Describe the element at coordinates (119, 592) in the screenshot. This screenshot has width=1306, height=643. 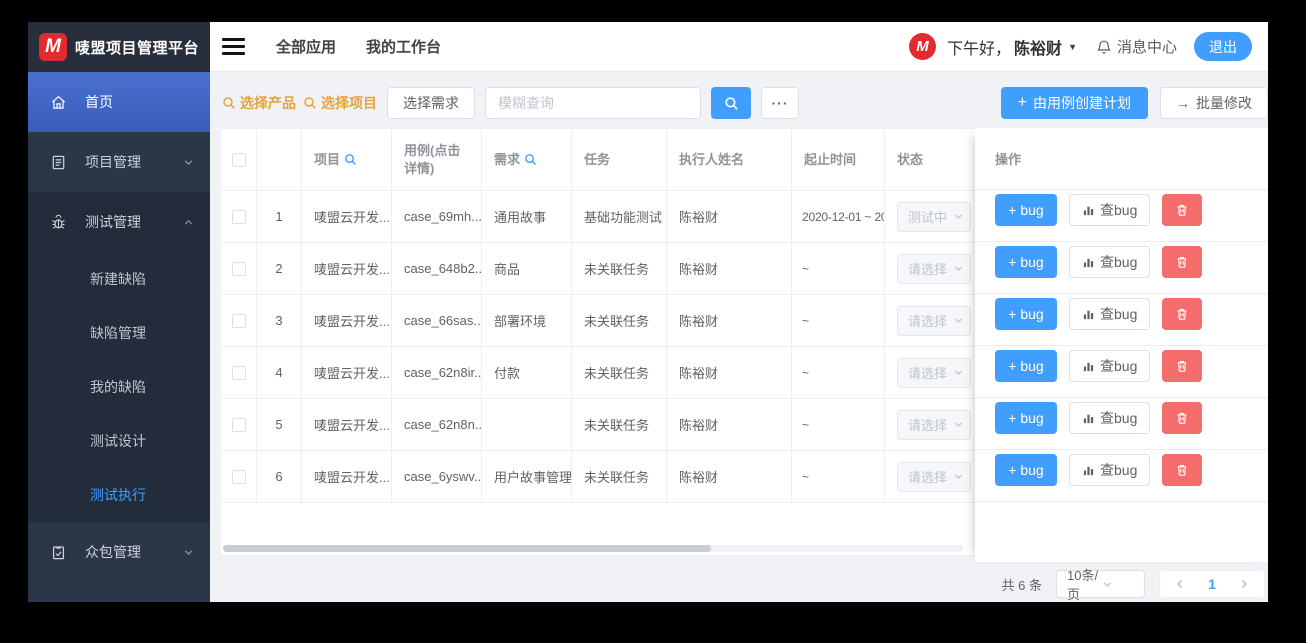
I see `sidebar-item-partial-item: 结算管理` at that location.